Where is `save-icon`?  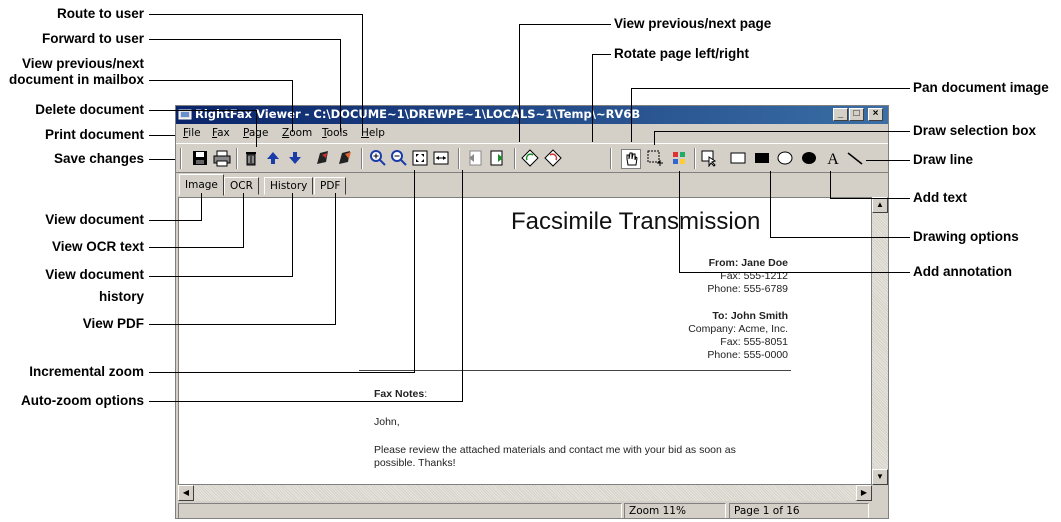 save-icon is located at coordinates (200, 158).